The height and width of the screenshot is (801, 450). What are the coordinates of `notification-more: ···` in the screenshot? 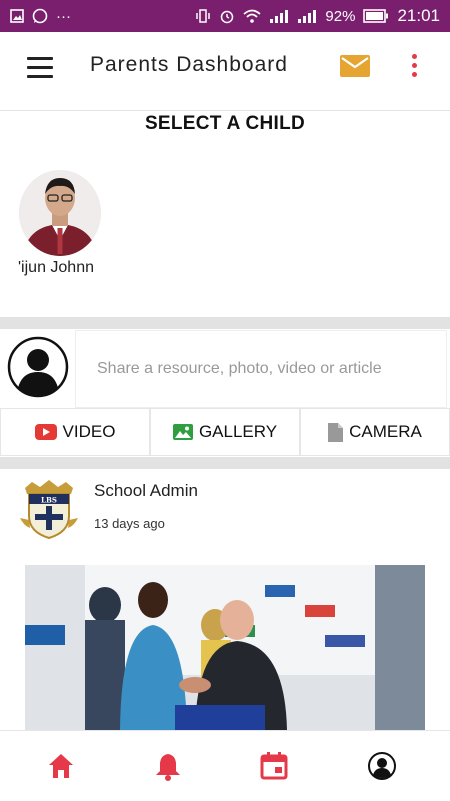 It's located at (63, 16).